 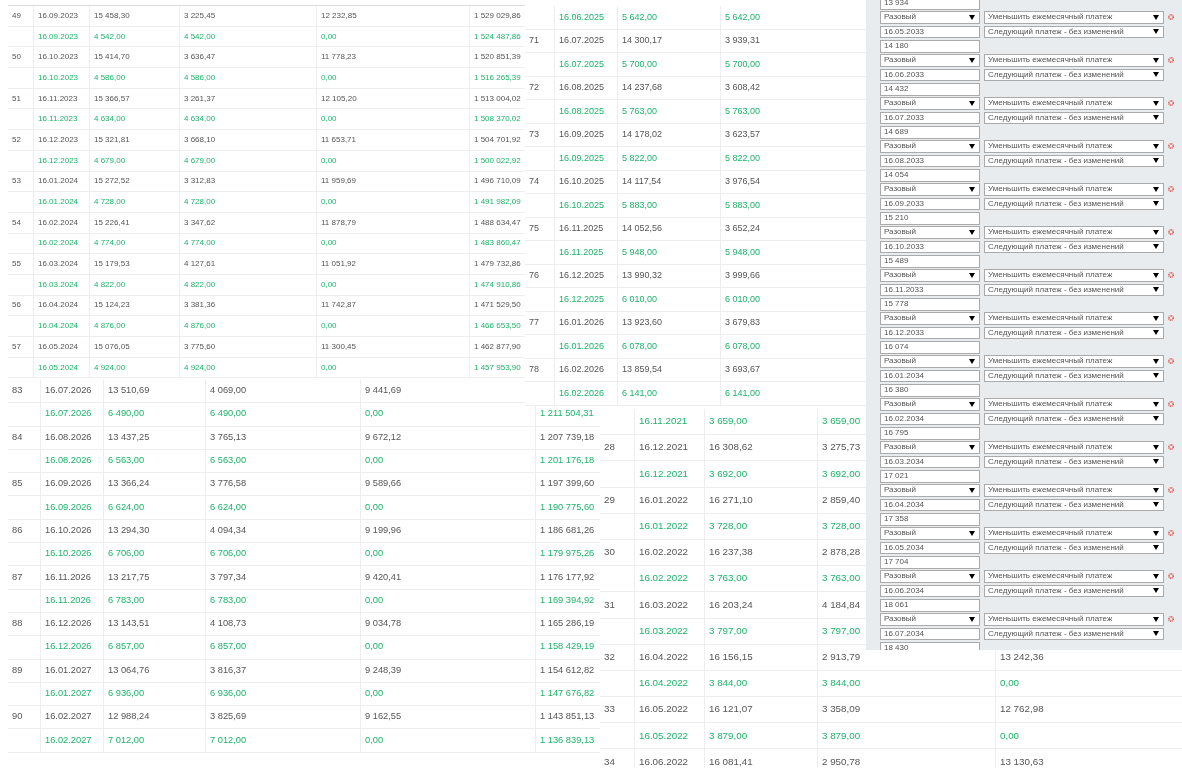 I want to click on date-field: 16.08.2033, so click(x=930, y=160).